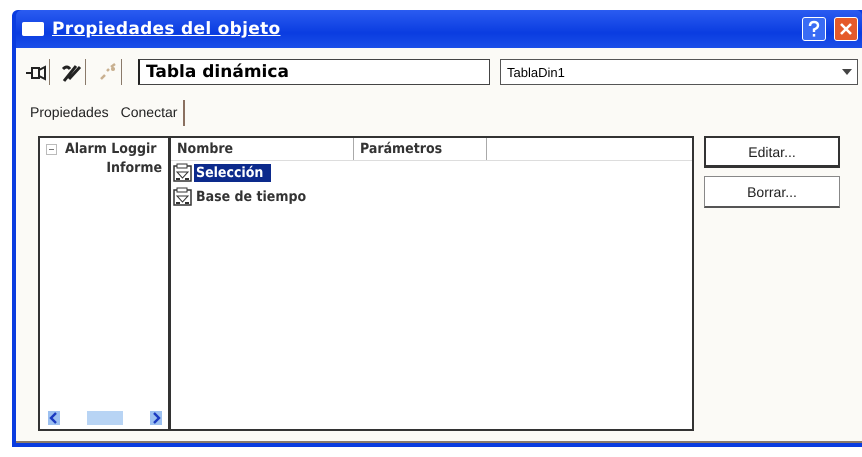  I want to click on column-header: Nombre, so click(262, 149).